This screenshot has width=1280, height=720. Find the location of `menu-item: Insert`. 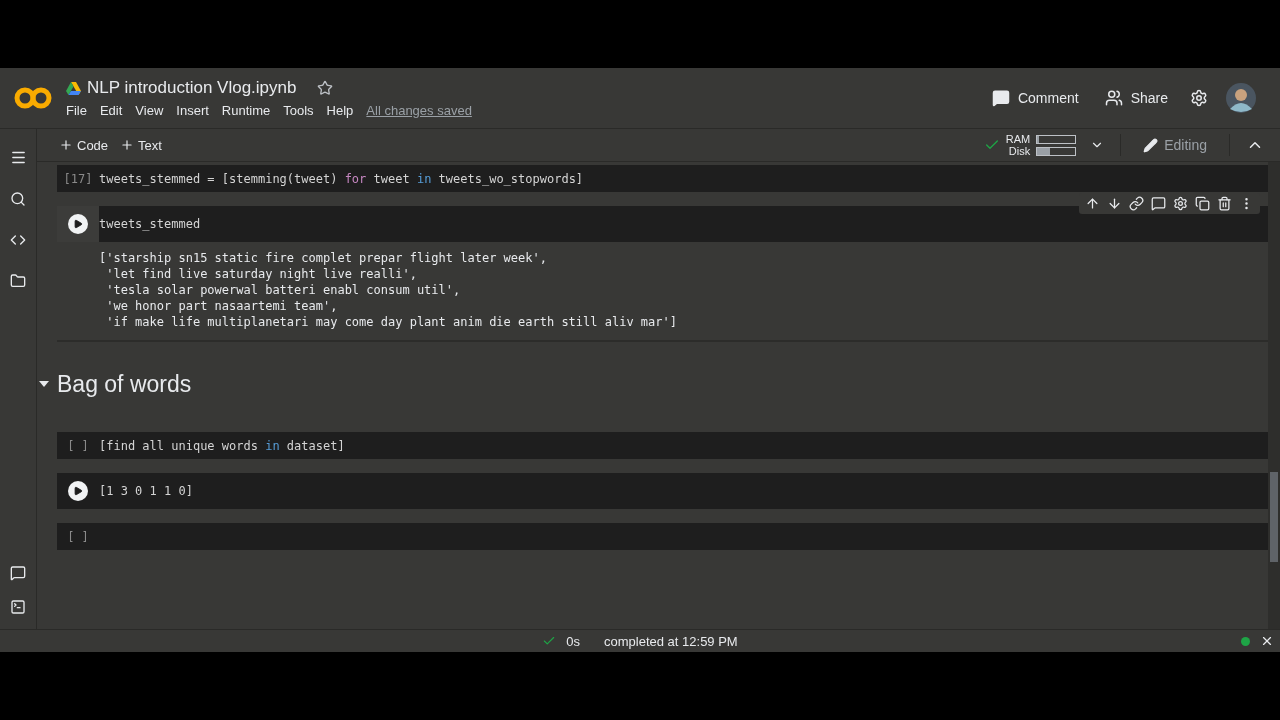

menu-item: Insert is located at coordinates (192, 110).